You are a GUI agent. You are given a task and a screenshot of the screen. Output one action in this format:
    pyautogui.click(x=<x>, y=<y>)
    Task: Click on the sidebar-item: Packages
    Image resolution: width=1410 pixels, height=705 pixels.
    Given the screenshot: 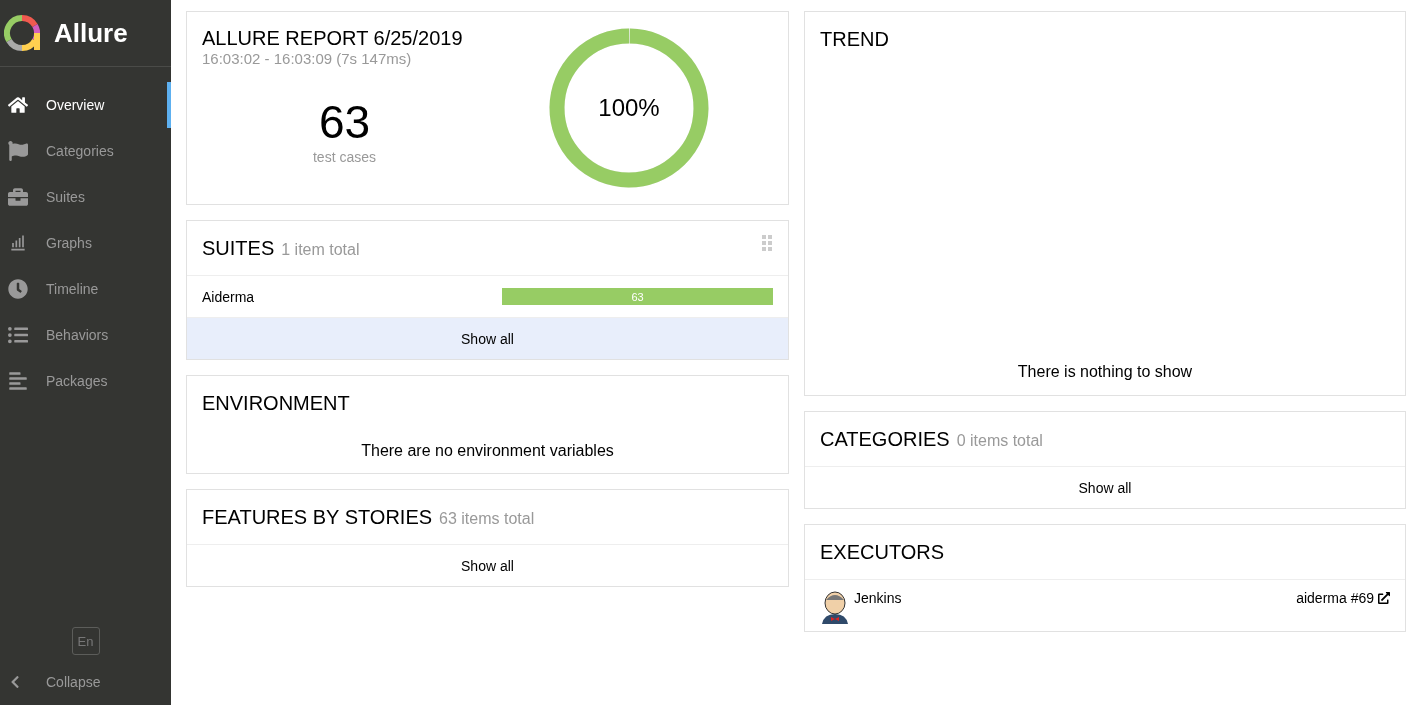 What is the action you would take?
    pyautogui.click(x=85, y=381)
    